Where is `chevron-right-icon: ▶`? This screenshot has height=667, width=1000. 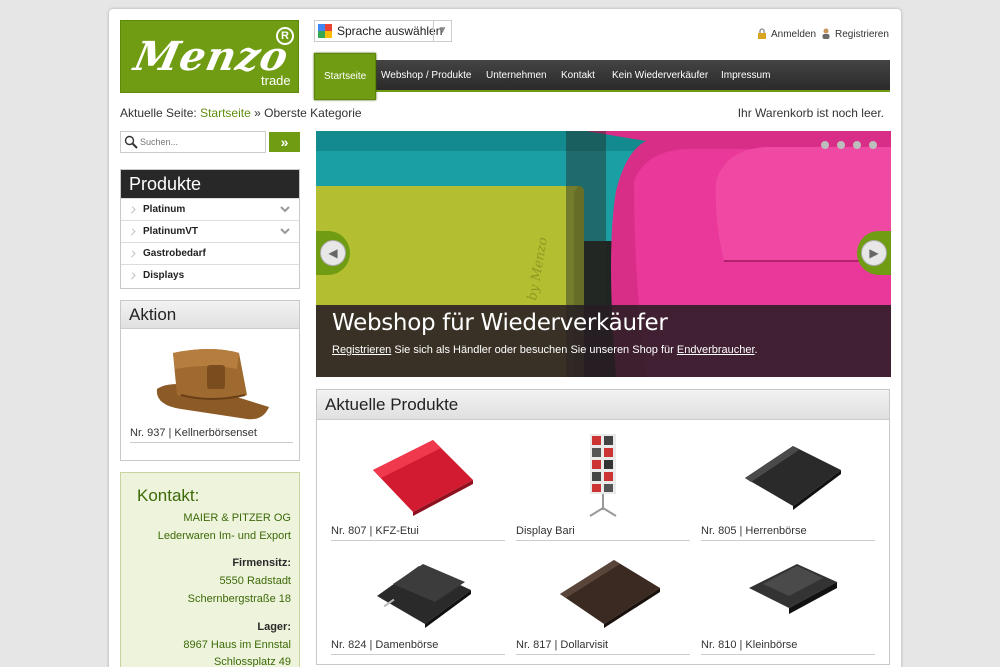
chevron-right-icon: ▶ is located at coordinates (874, 253).